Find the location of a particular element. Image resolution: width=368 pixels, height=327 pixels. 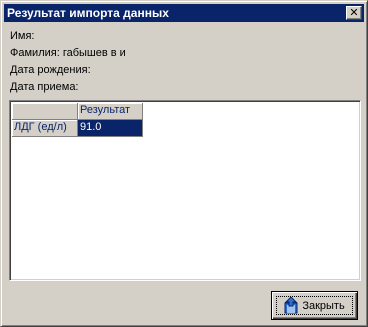

window-title: Результат импорта данных is located at coordinates (88, 13).